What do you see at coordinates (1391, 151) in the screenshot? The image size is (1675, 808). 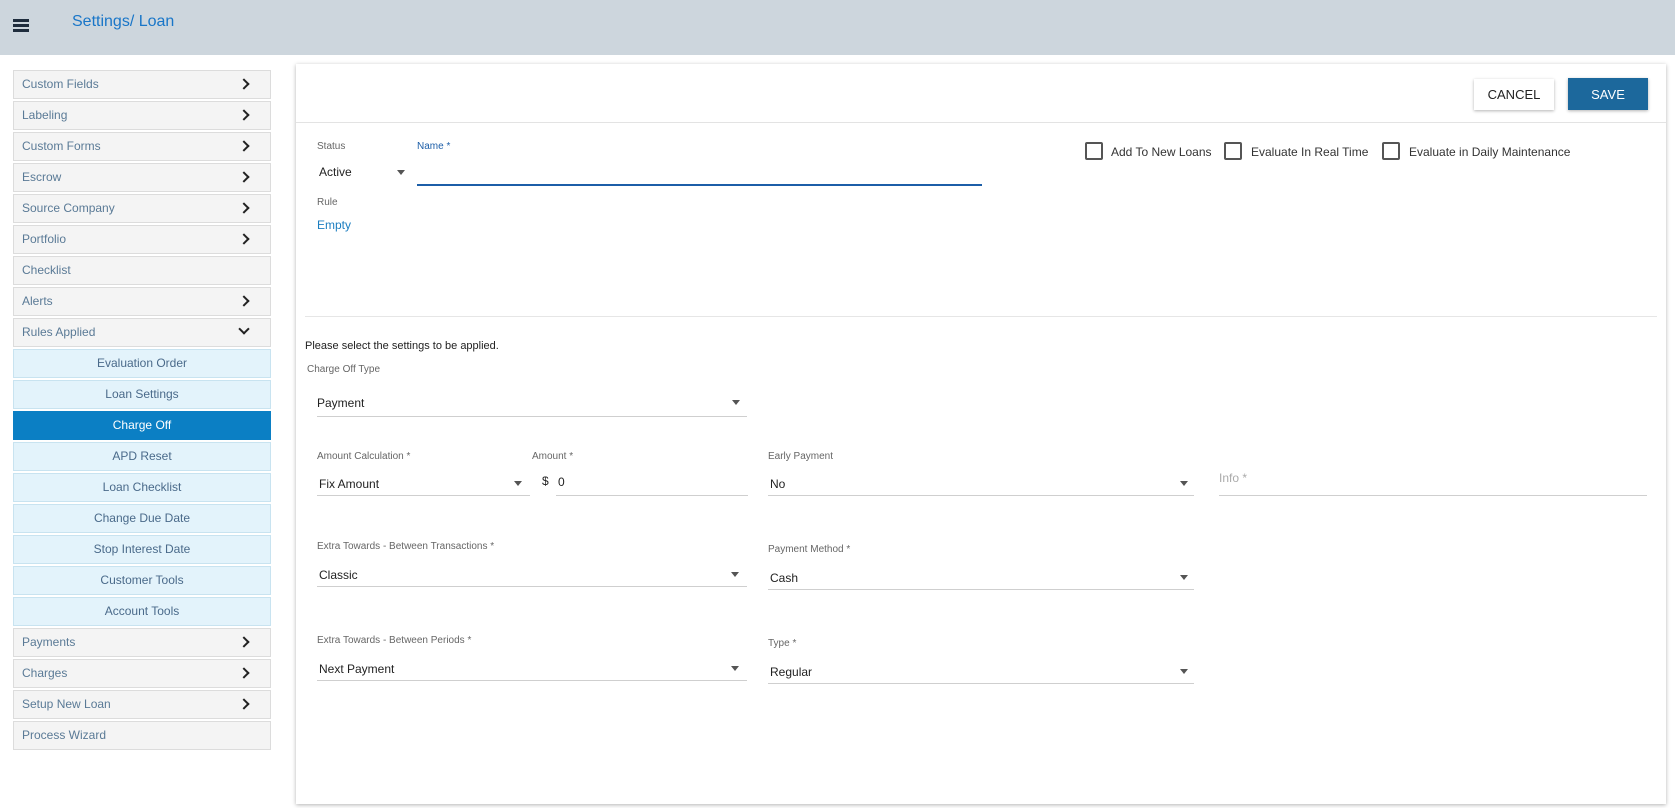 I see `evaluate-daily-checkbox` at bounding box center [1391, 151].